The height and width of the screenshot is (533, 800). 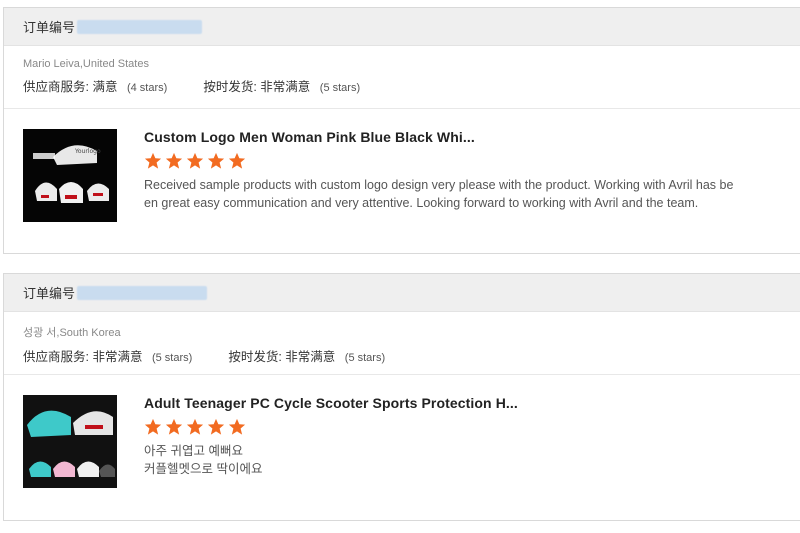 What do you see at coordinates (70, 441) in the screenshot?
I see `product-image` at bounding box center [70, 441].